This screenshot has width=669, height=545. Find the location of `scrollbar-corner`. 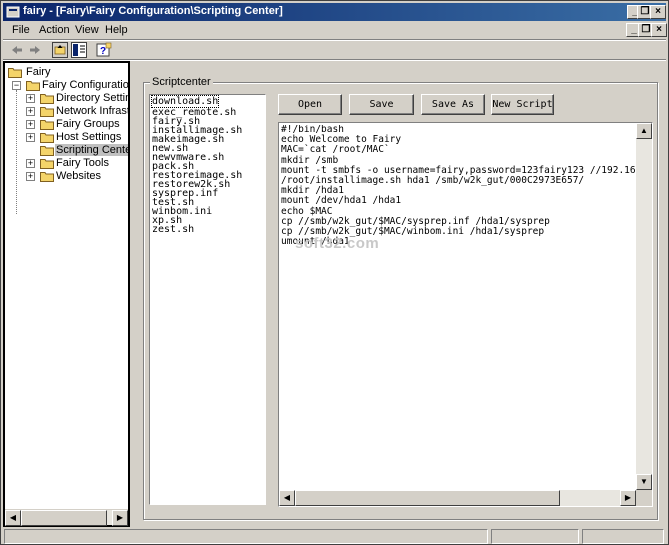

scrollbar-corner is located at coordinates (644, 498).